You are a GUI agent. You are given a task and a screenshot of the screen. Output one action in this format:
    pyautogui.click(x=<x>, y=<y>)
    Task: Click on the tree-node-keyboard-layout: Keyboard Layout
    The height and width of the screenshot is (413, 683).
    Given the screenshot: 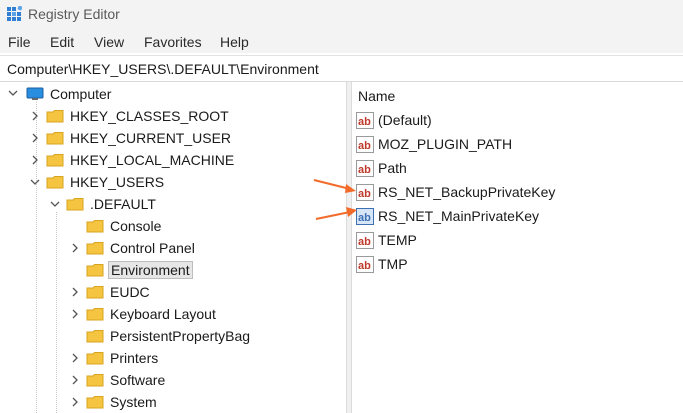 What is the action you would take?
    pyautogui.click(x=151, y=314)
    